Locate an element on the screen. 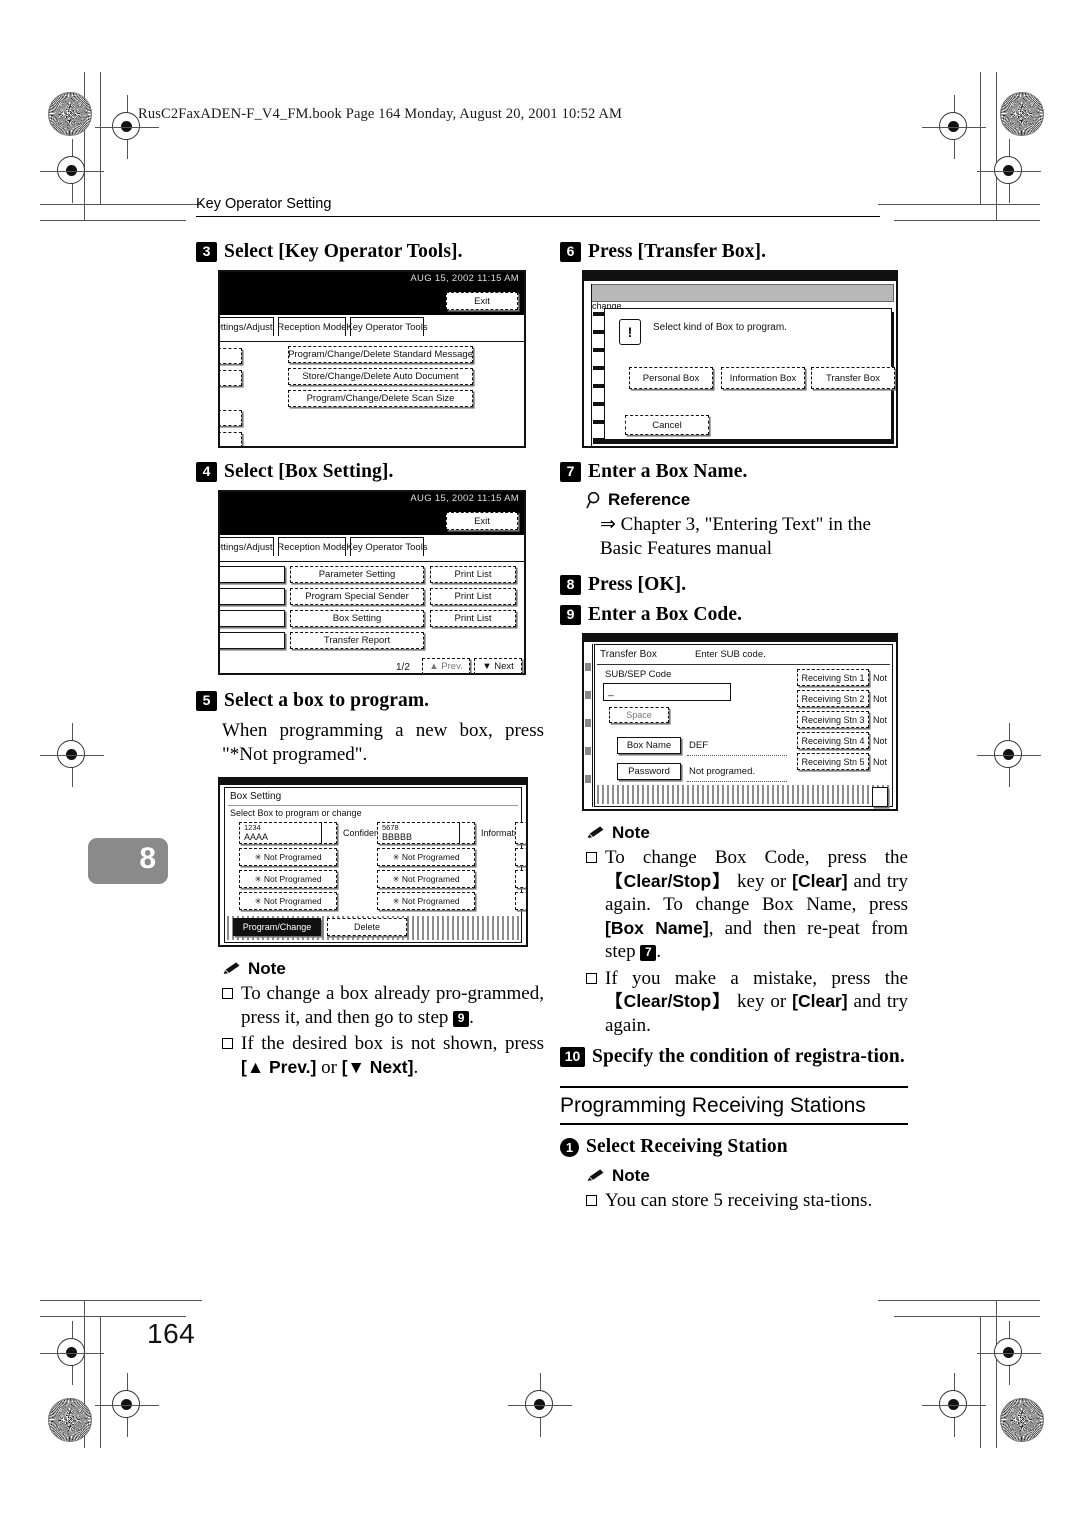 Image resolution: width=1080 pixels, height=1526 pixels. transfer-box-button: Transfer Box is located at coordinates (853, 378).